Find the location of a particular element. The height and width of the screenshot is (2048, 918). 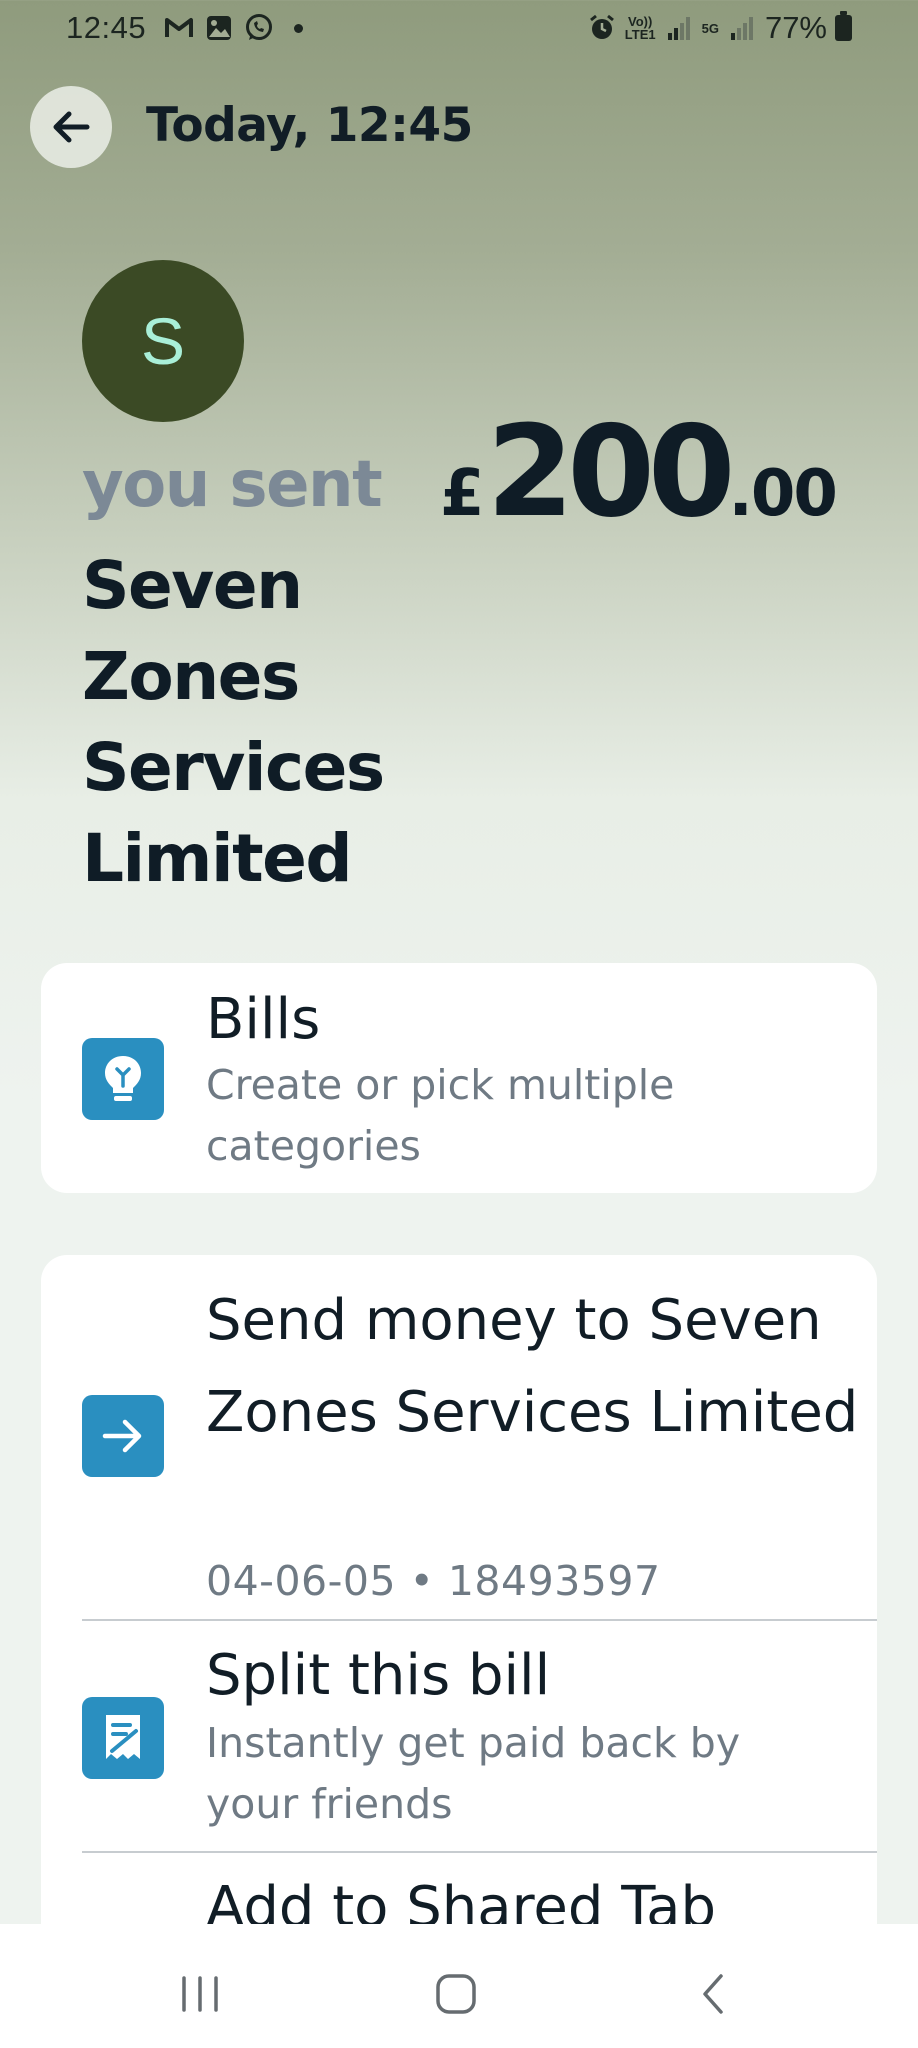

back-button is located at coordinates (71, 127).